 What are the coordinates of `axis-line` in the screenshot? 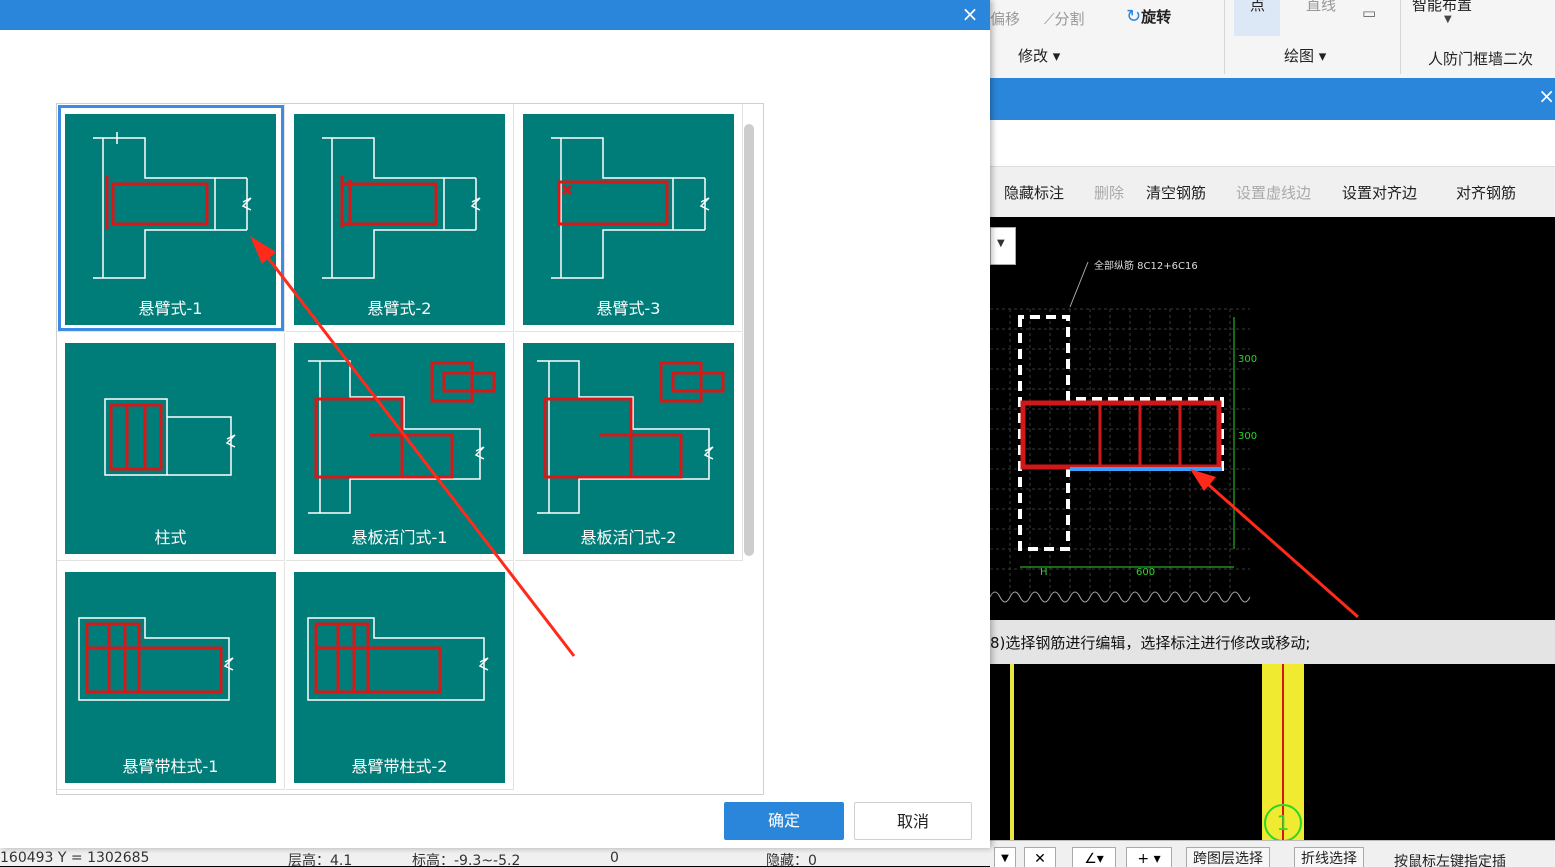 It's located at (1012, 752).